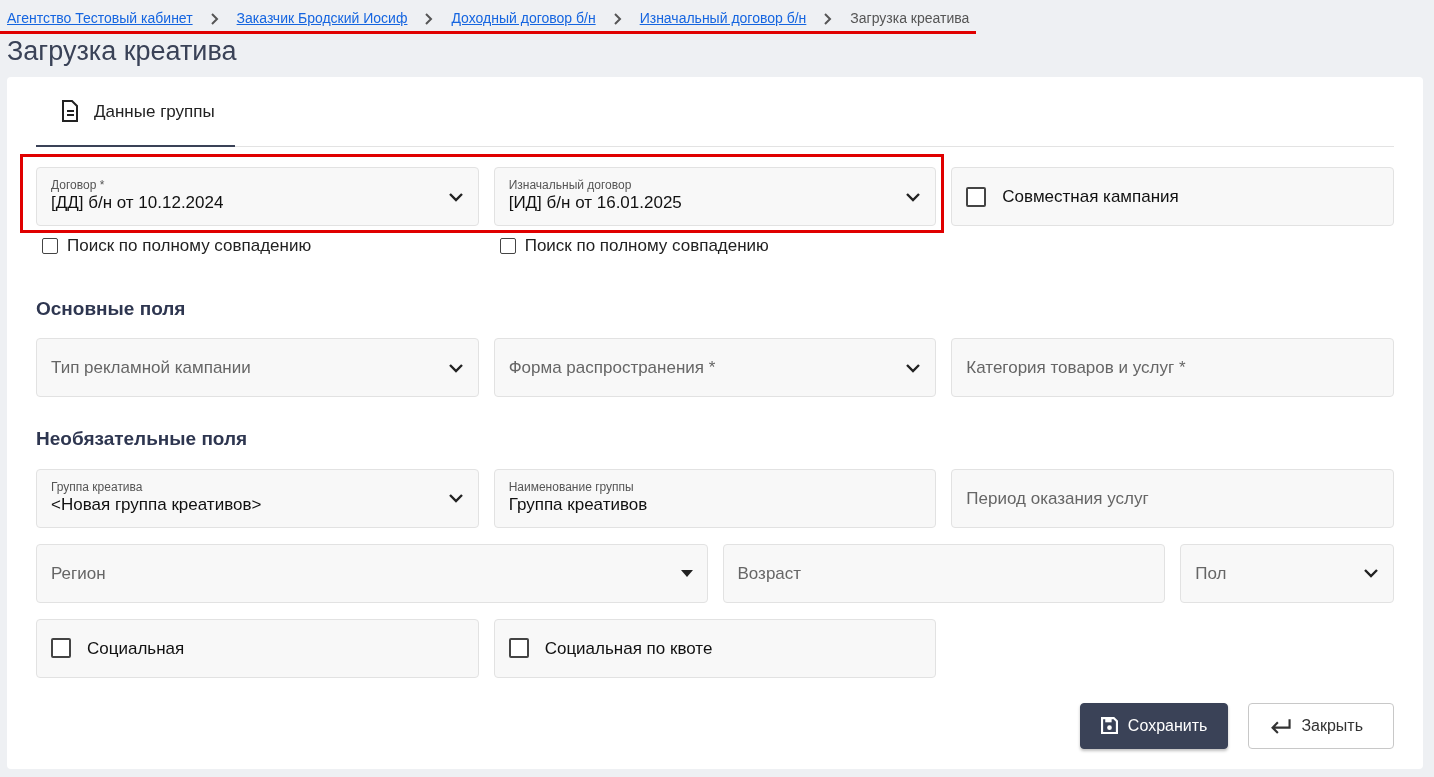 The width and height of the screenshot is (1434, 777). Describe the element at coordinates (770, 573) in the screenshot. I see `field-placeholder: Возраст` at that location.